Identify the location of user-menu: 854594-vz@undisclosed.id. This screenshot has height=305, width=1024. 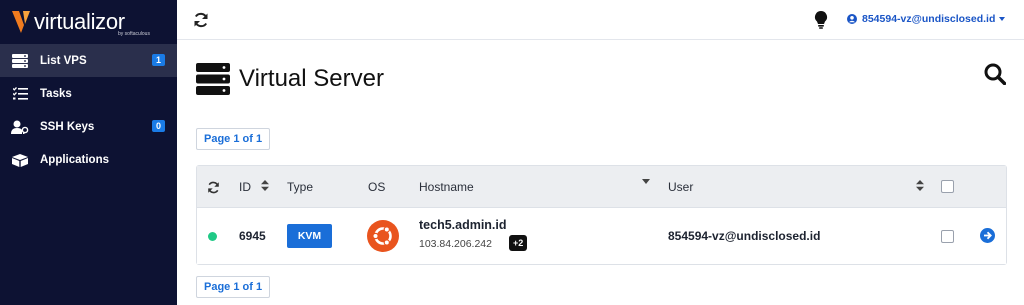
(926, 19).